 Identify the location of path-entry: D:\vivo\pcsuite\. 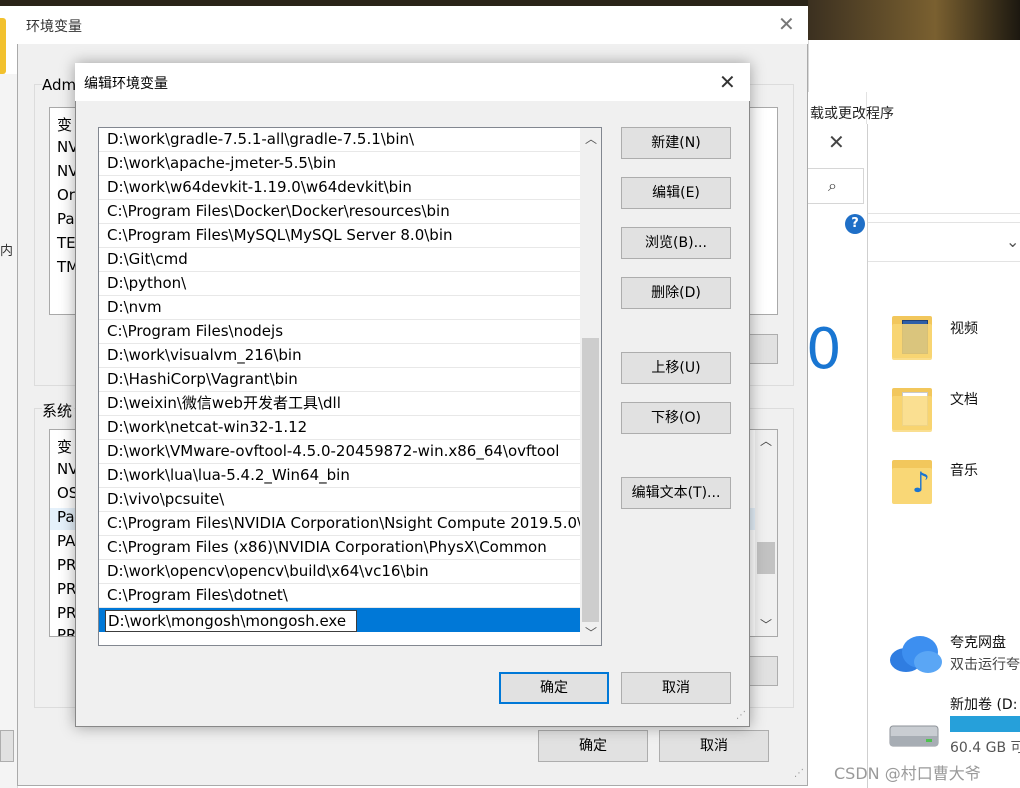
(339, 500).